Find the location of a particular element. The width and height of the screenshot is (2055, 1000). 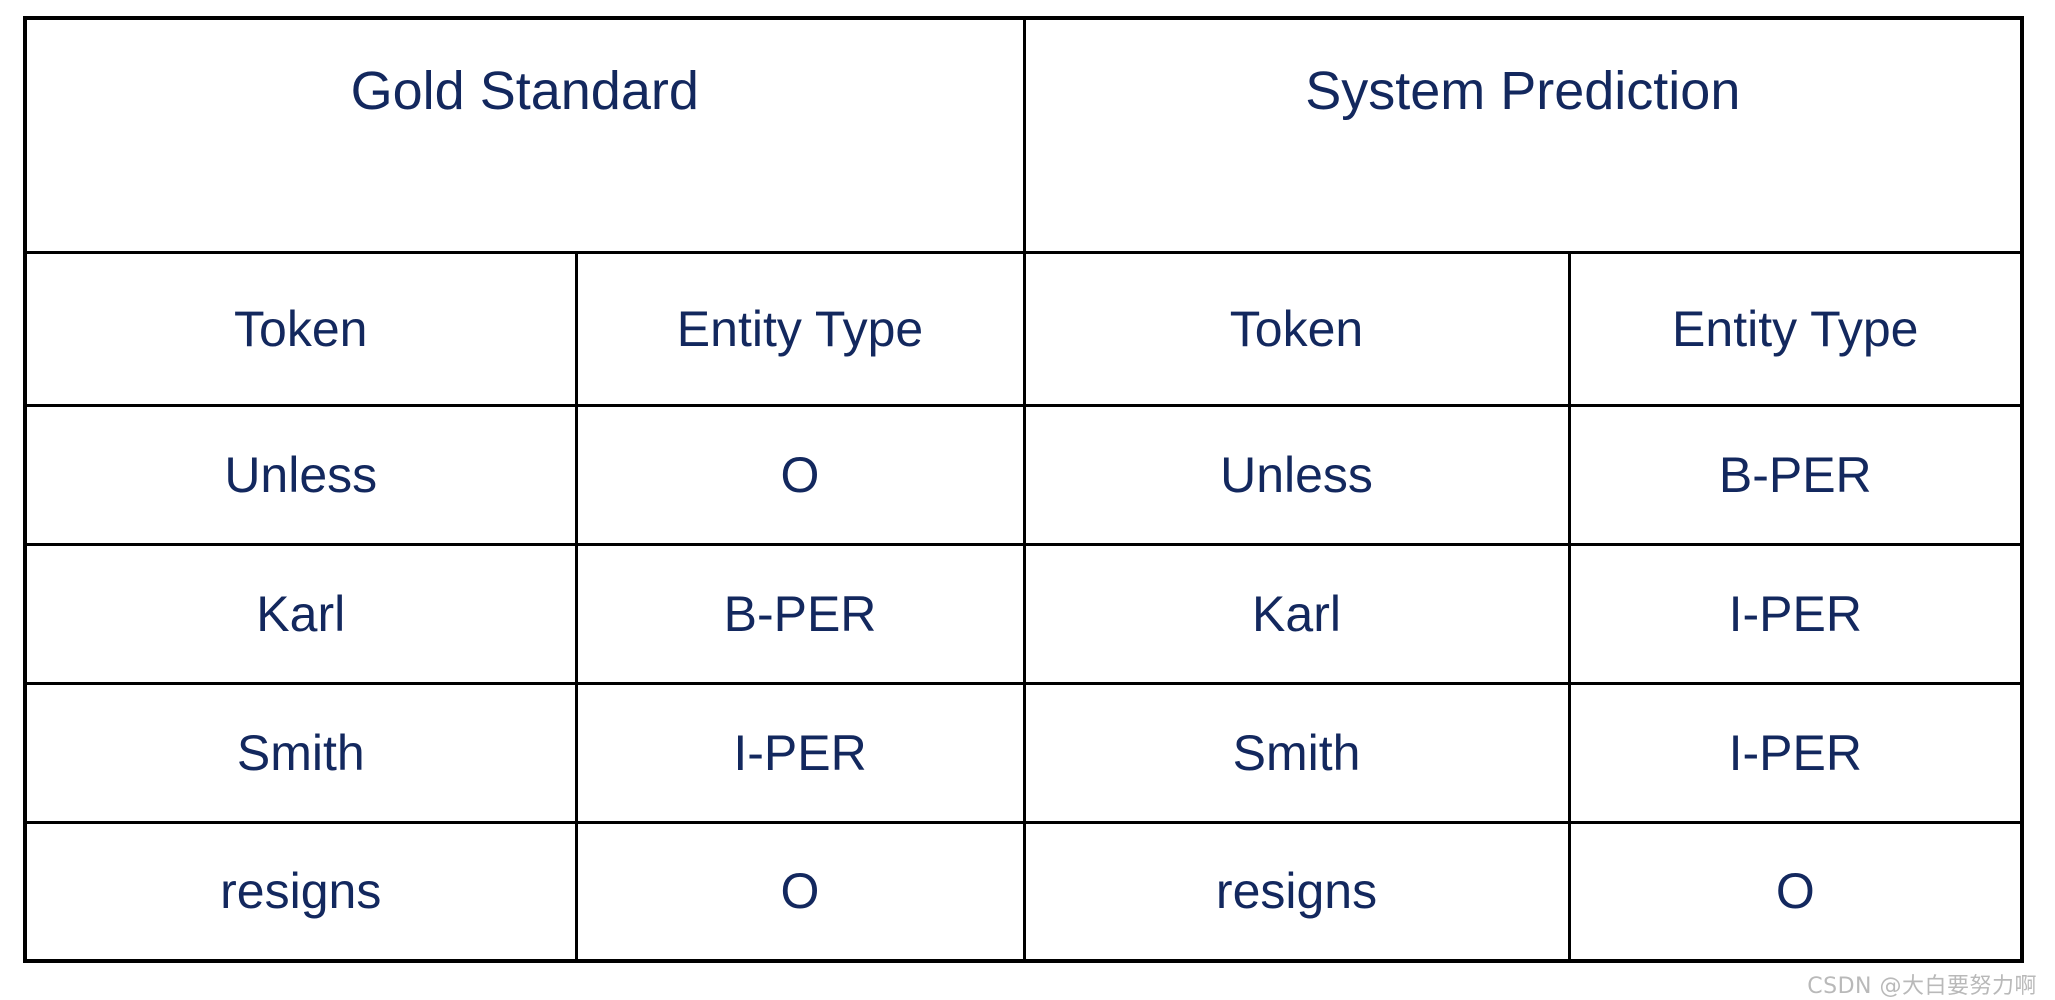

cell-gold-token: resigns is located at coordinates (300, 891).